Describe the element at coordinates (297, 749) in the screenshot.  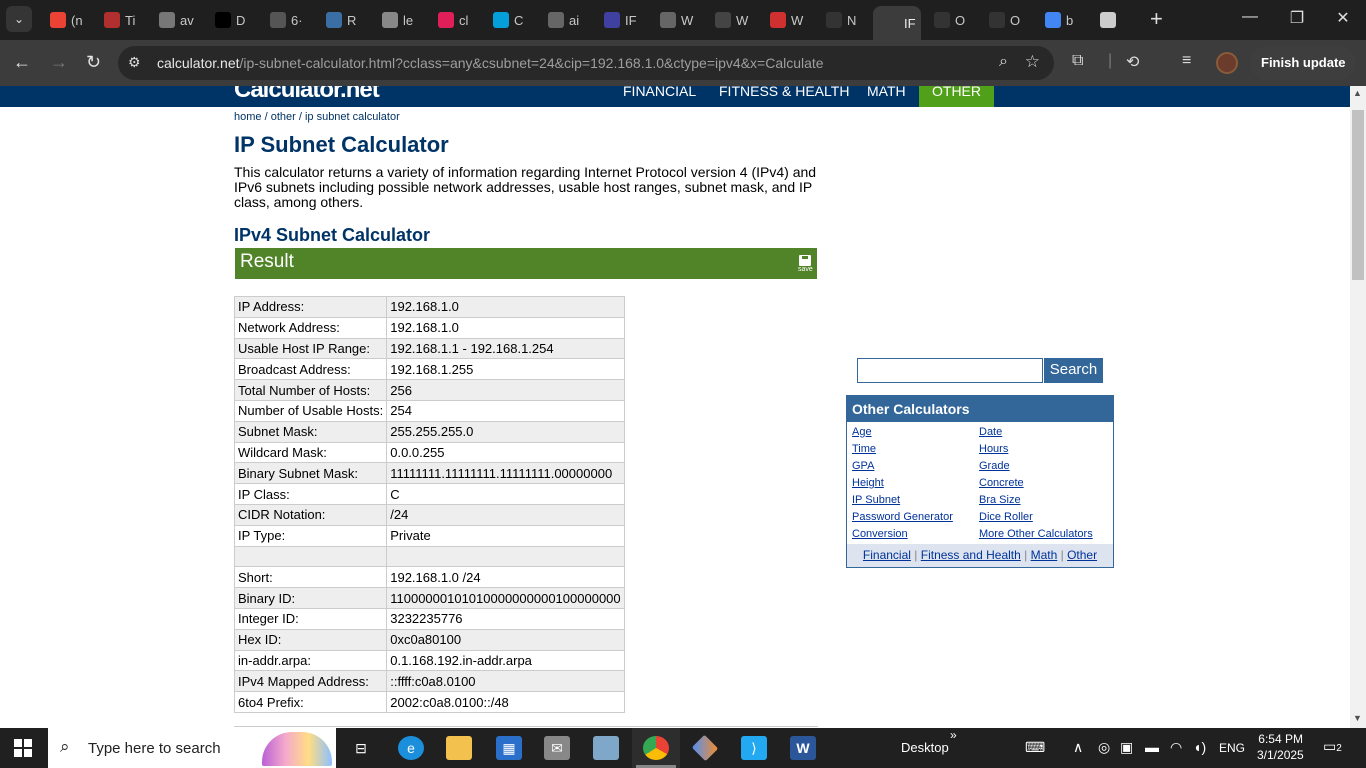
I see `search-highlight-art` at that location.